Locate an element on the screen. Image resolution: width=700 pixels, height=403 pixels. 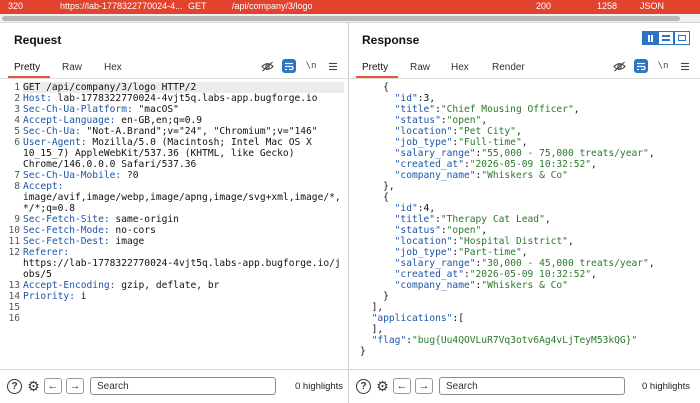
header-name: Sec-Ch-Ua: is located at coordinates (52, 131).